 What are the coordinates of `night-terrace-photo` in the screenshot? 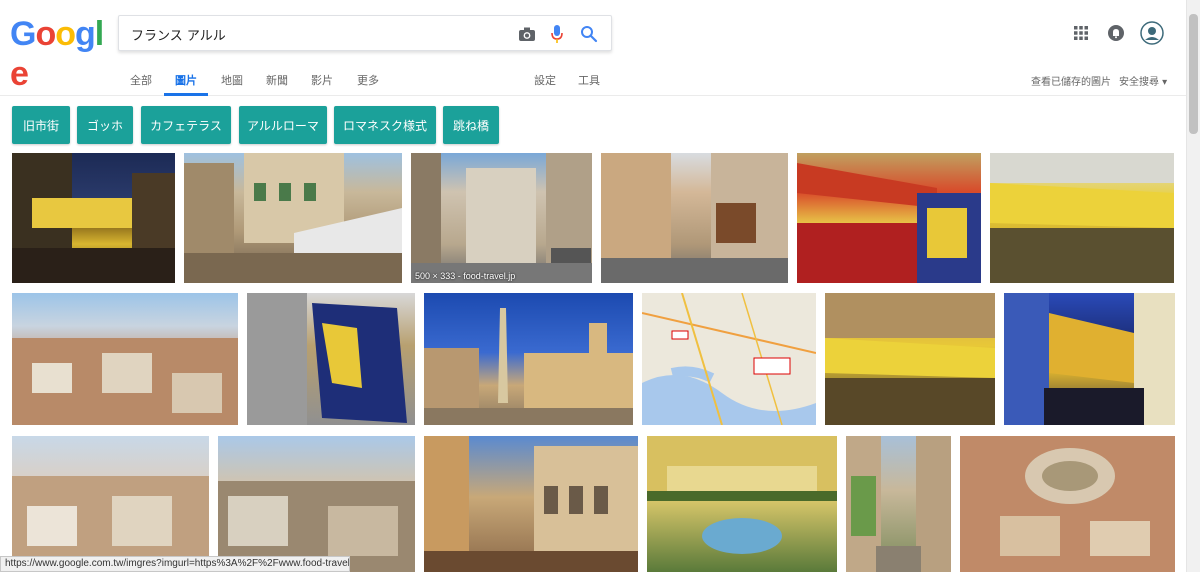 It's located at (1089, 359).